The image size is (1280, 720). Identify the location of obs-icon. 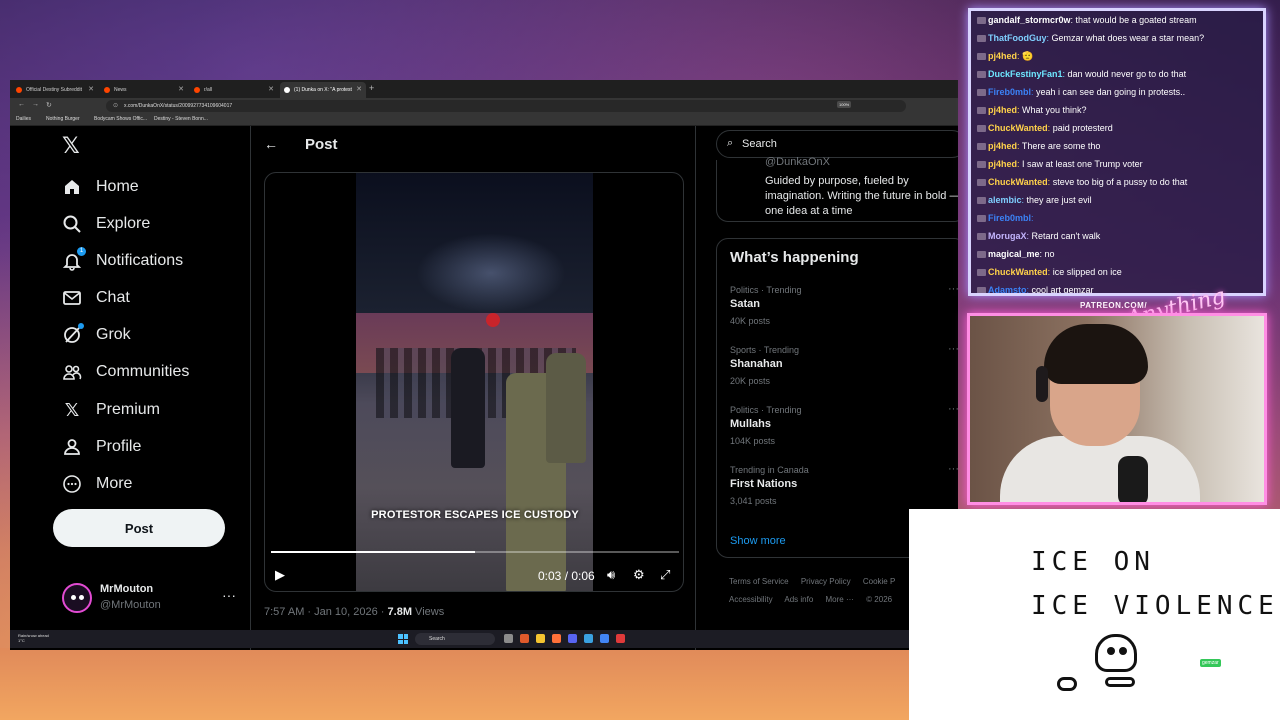
(620, 638).